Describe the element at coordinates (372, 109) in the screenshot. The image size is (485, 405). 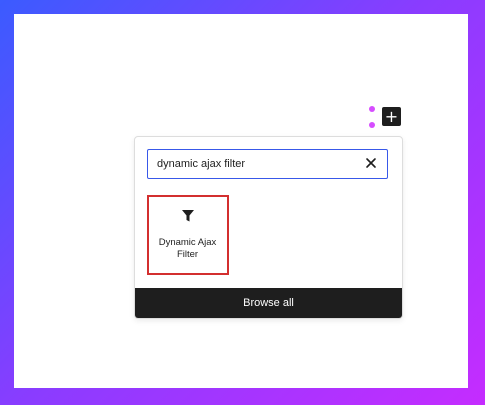
I see `insertion-dot-top` at that location.